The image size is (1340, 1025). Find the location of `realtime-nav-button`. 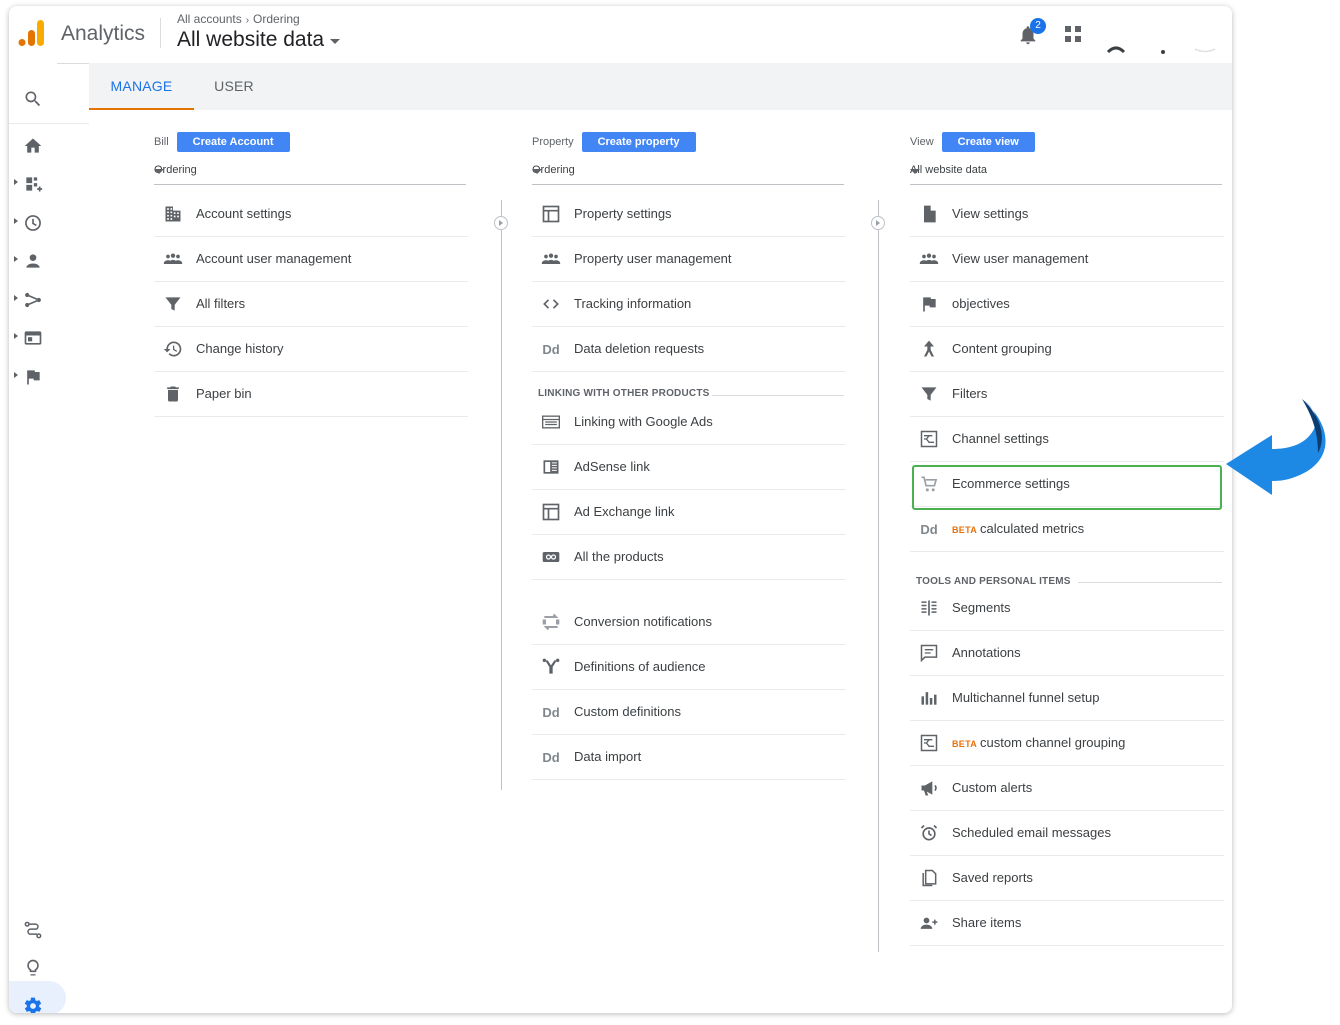

realtime-nav-button is located at coordinates (33, 223).